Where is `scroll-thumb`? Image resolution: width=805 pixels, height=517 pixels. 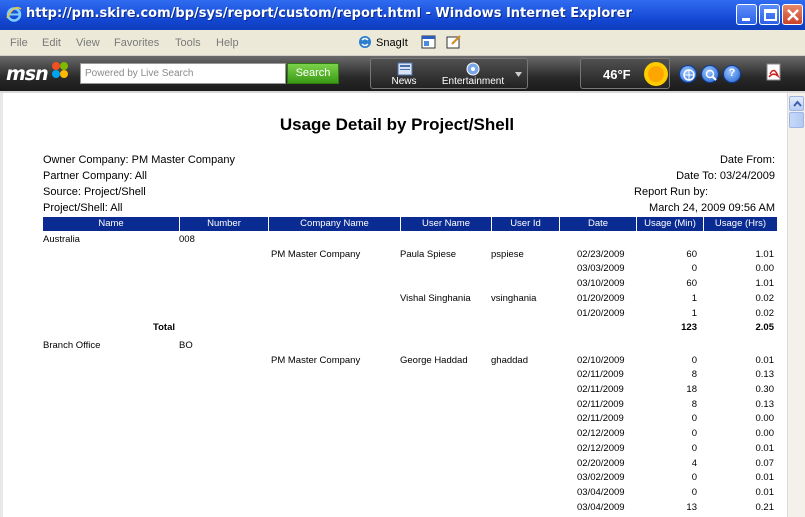 scroll-thumb is located at coordinates (796, 120).